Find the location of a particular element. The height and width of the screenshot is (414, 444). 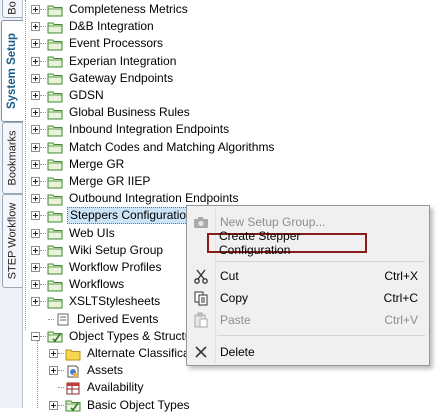

tab-system-setup-label: System Setup is located at coordinates (12, 71).